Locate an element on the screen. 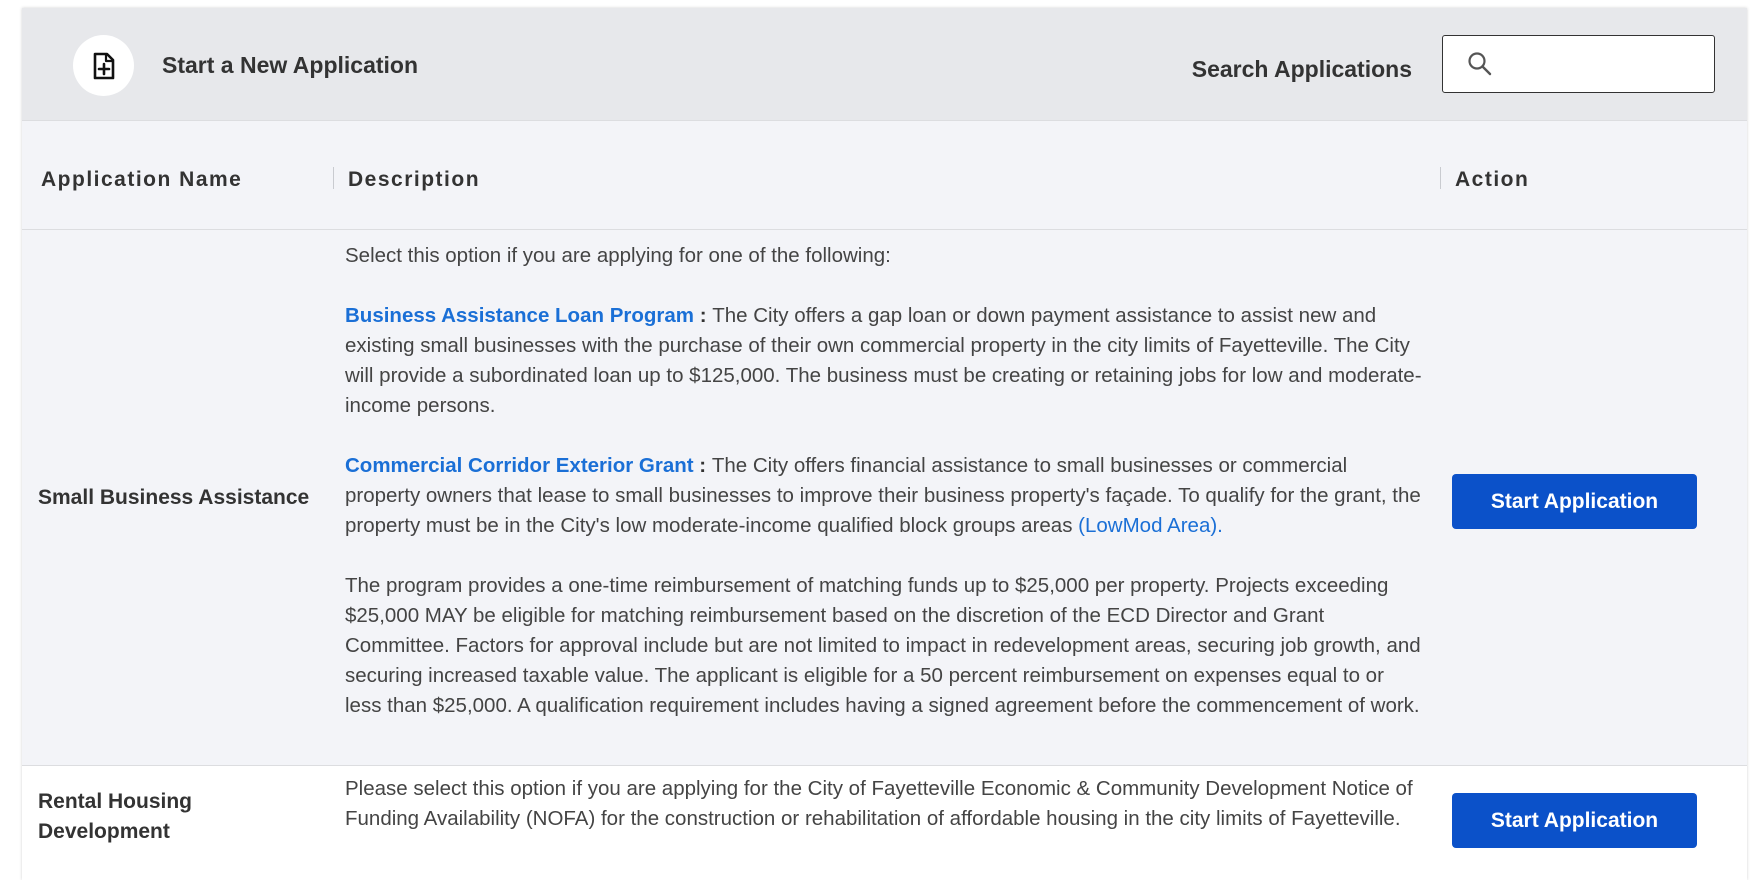  file-plus-icon is located at coordinates (103, 65).